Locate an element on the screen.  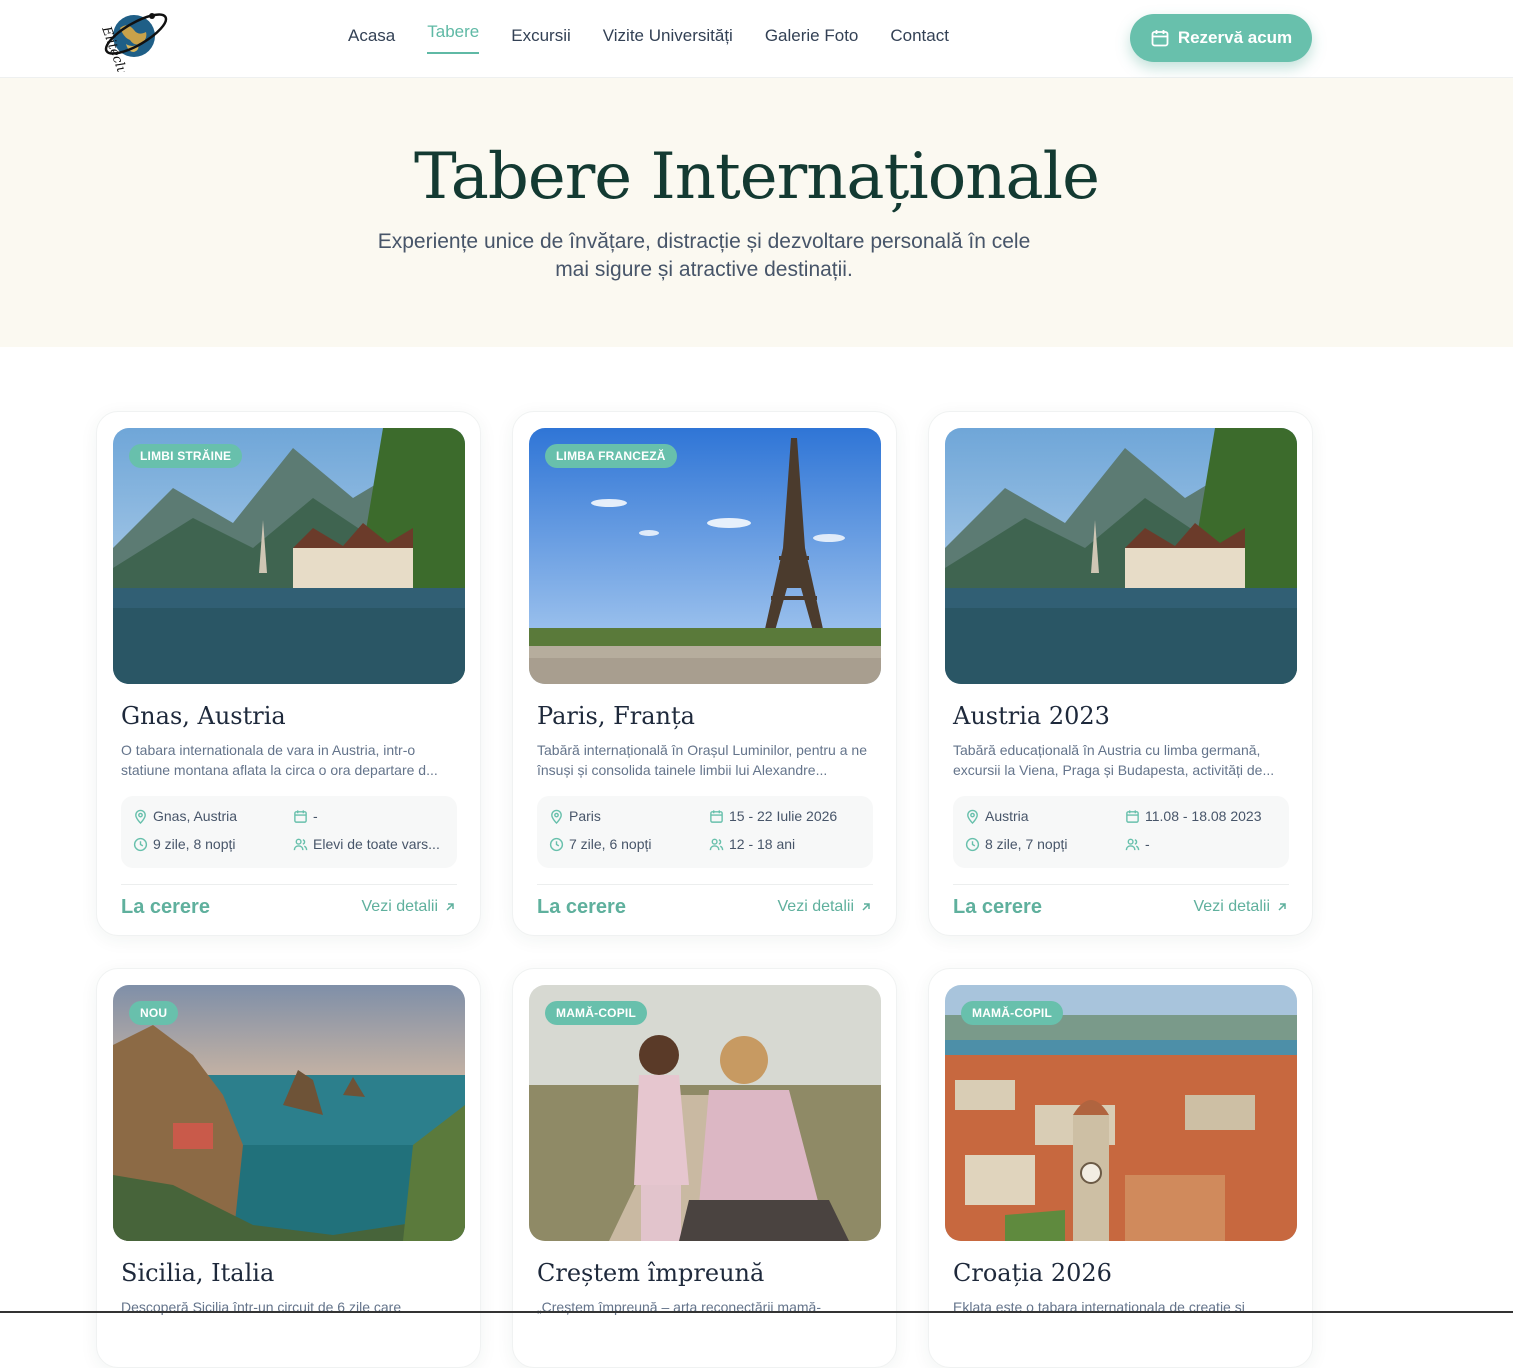
camp-age: 12 - 18 ani is located at coordinates (762, 844).